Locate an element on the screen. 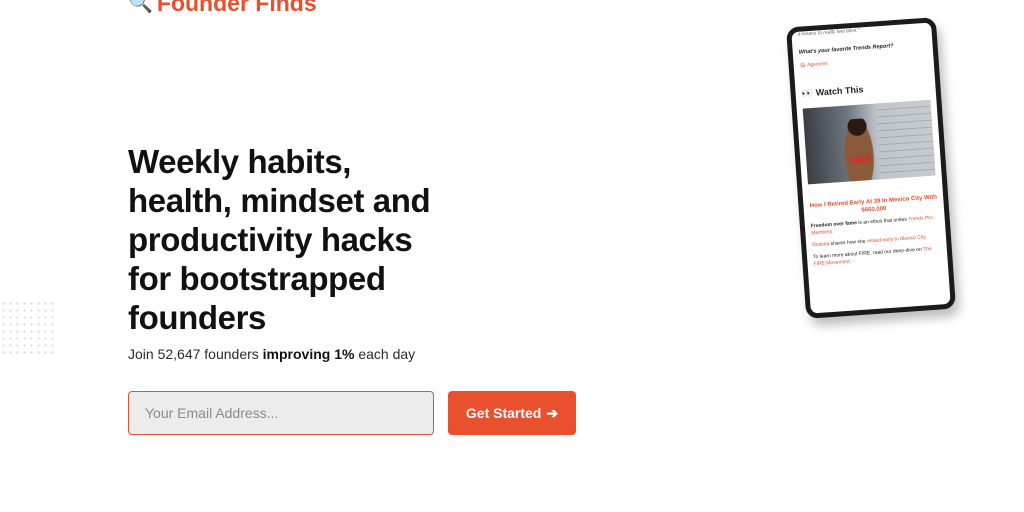  p2-link-1: Rosbita is located at coordinates (821, 245).